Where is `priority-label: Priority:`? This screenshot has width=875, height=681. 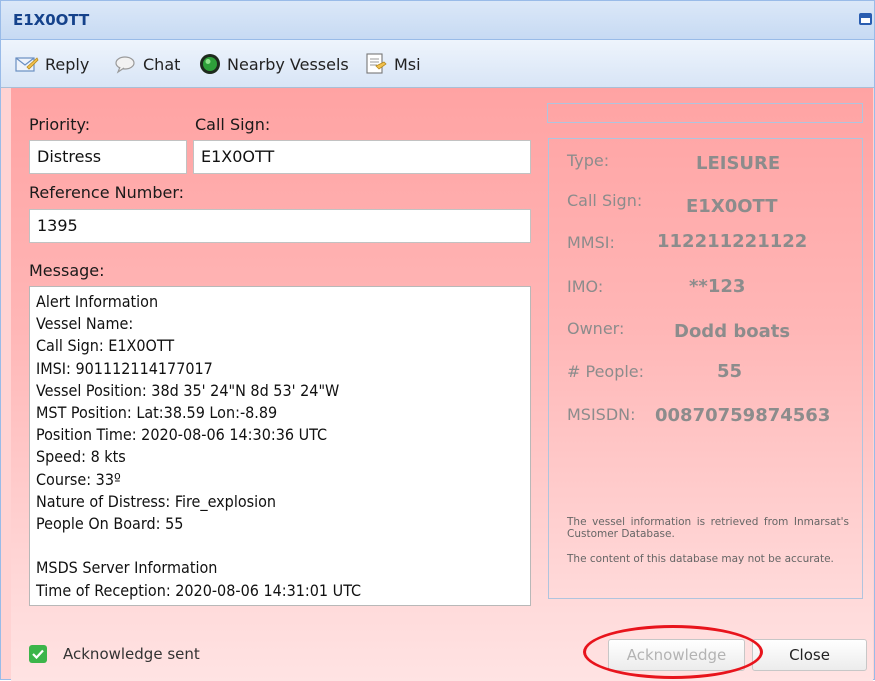
priority-label: Priority: is located at coordinates (60, 124).